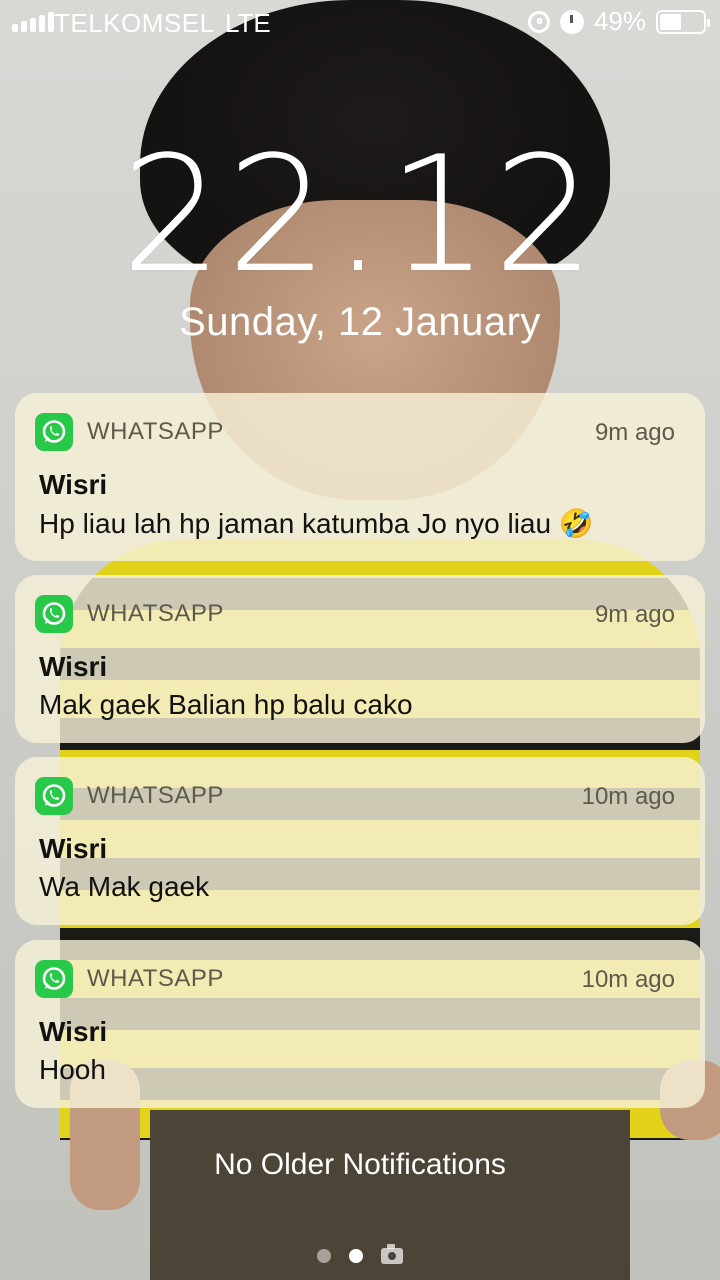 The height and width of the screenshot is (1280, 720). I want to click on signal-icon, so click(33, 22).